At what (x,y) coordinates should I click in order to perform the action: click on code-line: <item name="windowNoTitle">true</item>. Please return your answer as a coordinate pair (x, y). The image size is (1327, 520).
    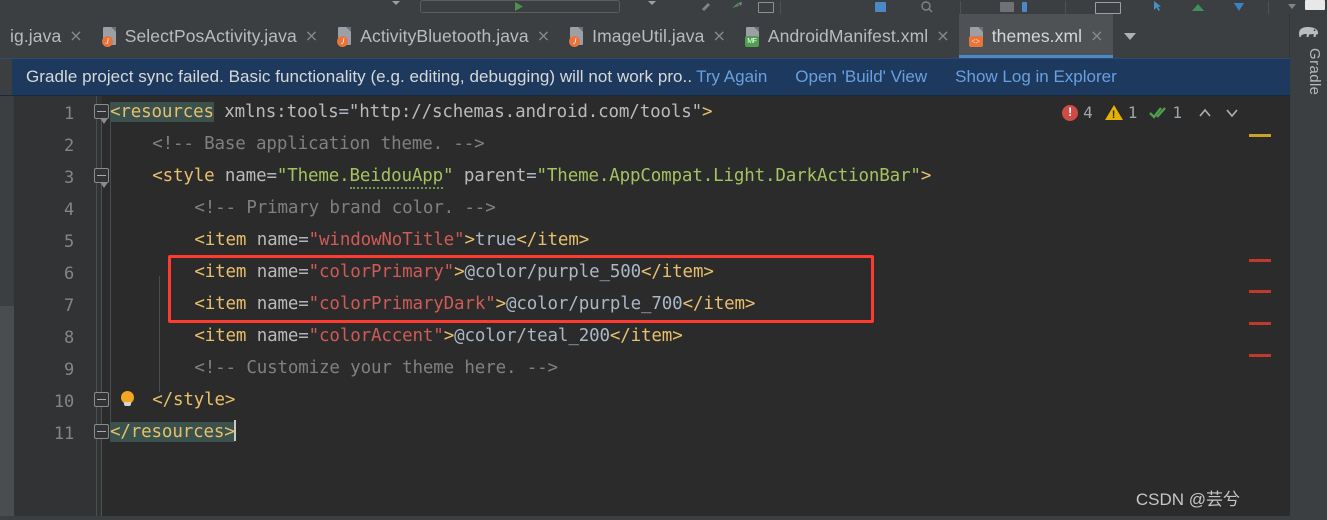
    Looking at the image, I should click on (391, 240).